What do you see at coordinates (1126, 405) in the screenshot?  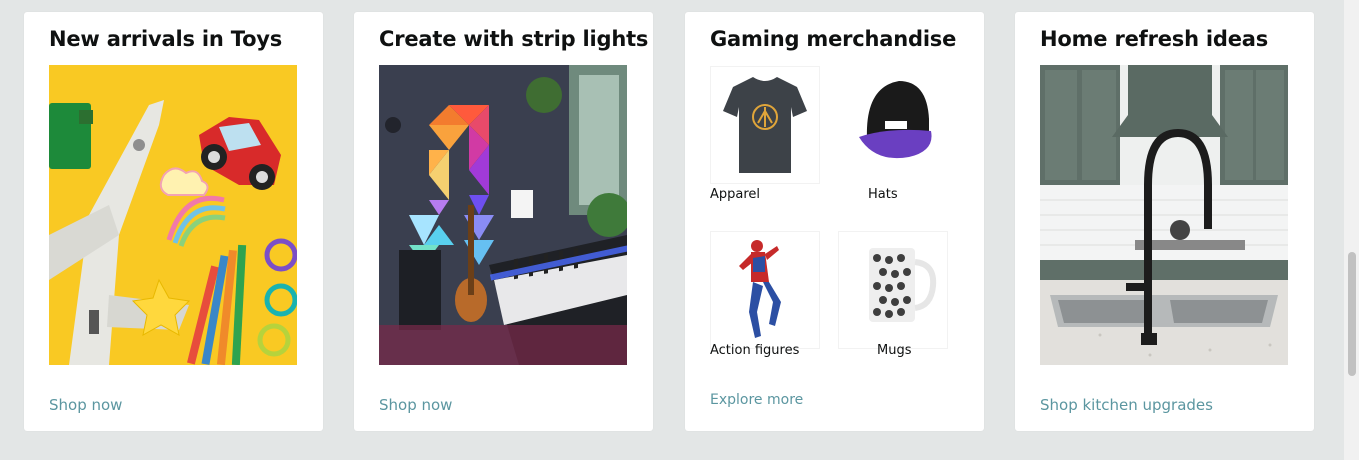 I see `shop-kitchen-upgrades-link: Shop kitchen upgrades` at bounding box center [1126, 405].